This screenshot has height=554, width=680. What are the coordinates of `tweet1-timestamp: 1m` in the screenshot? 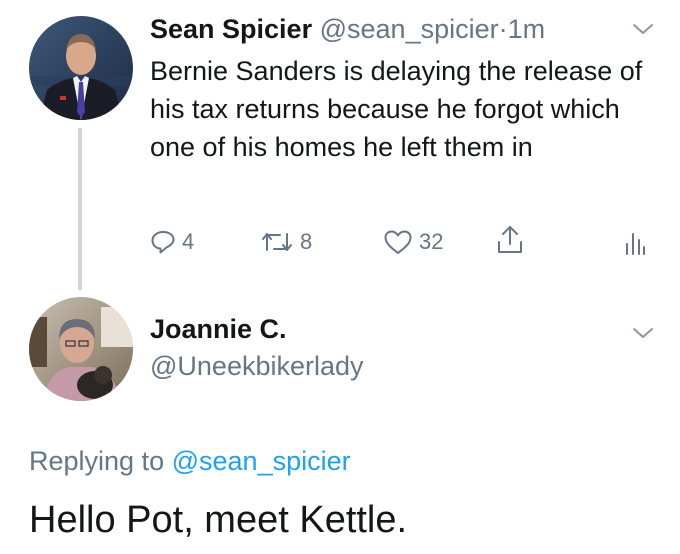 It's located at (527, 29).